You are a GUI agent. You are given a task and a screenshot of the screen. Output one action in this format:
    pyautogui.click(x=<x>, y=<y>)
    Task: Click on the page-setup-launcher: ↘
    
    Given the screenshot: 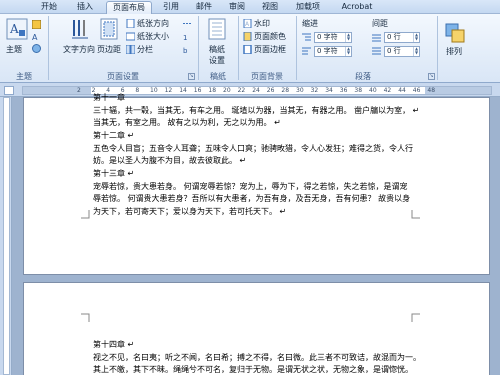 What is the action you would take?
    pyautogui.click(x=191, y=76)
    